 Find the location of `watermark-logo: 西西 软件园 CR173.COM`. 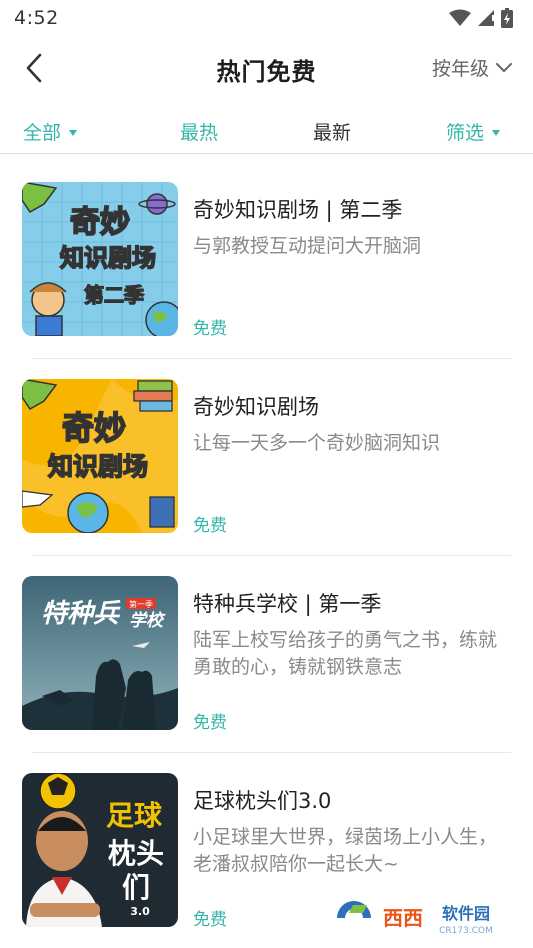

watermark-logo: 西西 软件园 CR173.COM is located at coordinates (423, 918).